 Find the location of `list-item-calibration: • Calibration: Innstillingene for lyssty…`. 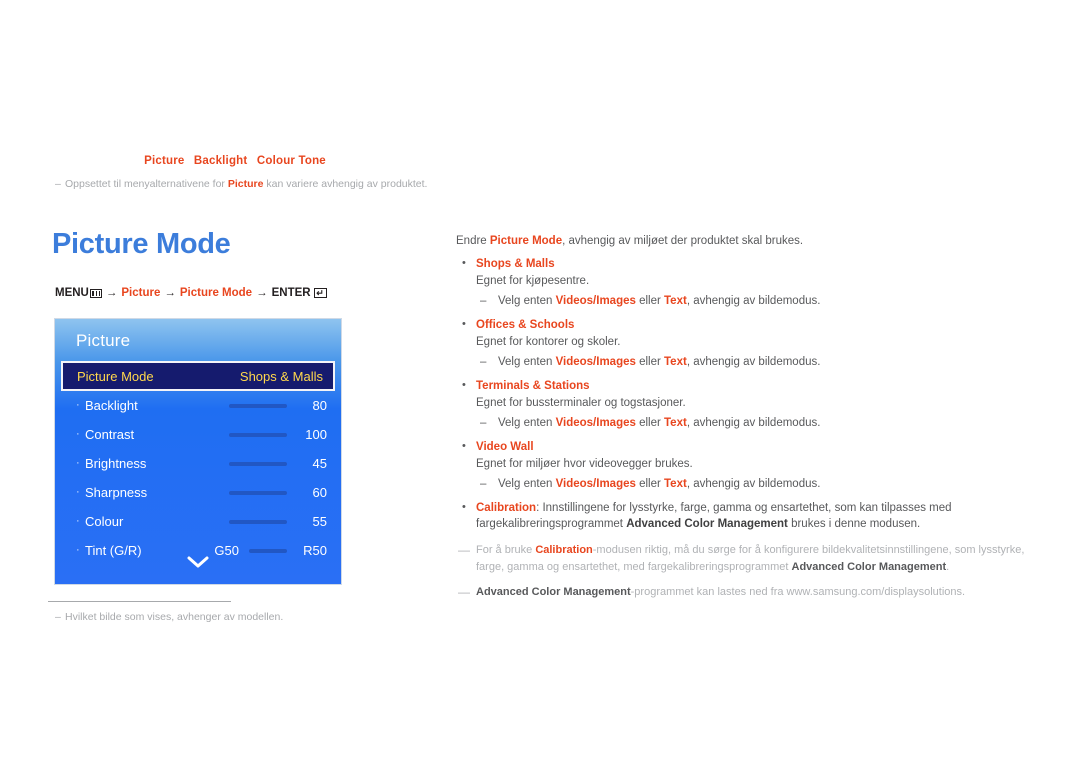

list-item-calibration: • Calibration: Innstillingene for lyssty… is located at coordinates (746, 516).